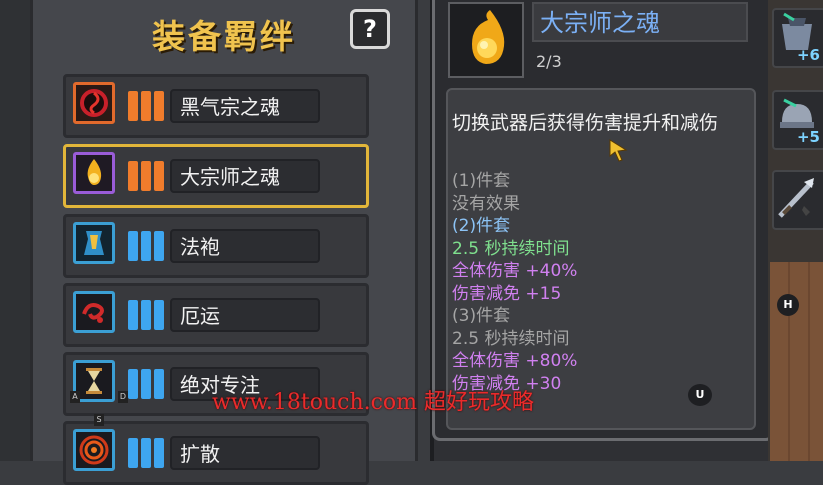 This screenshot has width=823, height=485. I want to click on tier-3-heading: (3)件套, so click(481, 316).